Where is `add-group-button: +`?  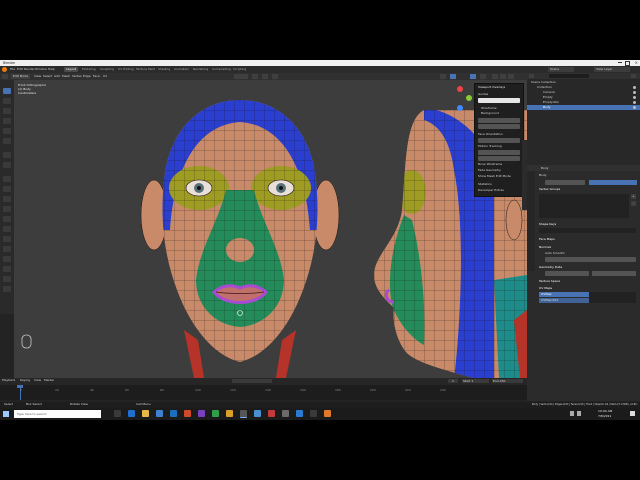 add-group-button: + is located at coordinates (633, 196).